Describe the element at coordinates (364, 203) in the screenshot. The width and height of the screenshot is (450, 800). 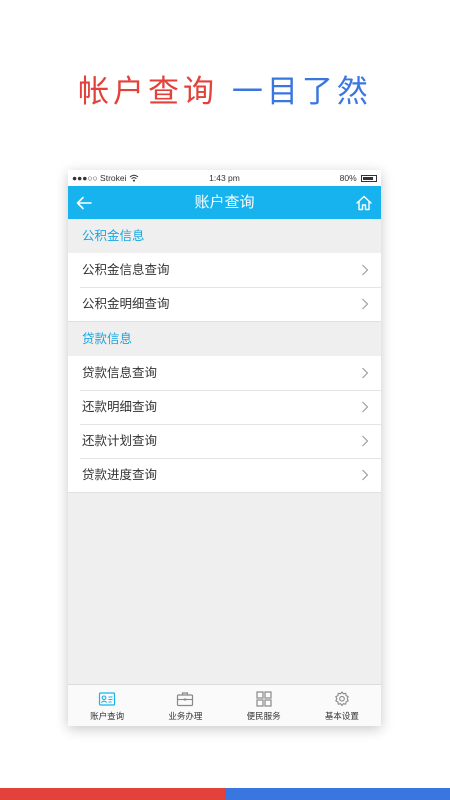
I see `home-icon` at that location.